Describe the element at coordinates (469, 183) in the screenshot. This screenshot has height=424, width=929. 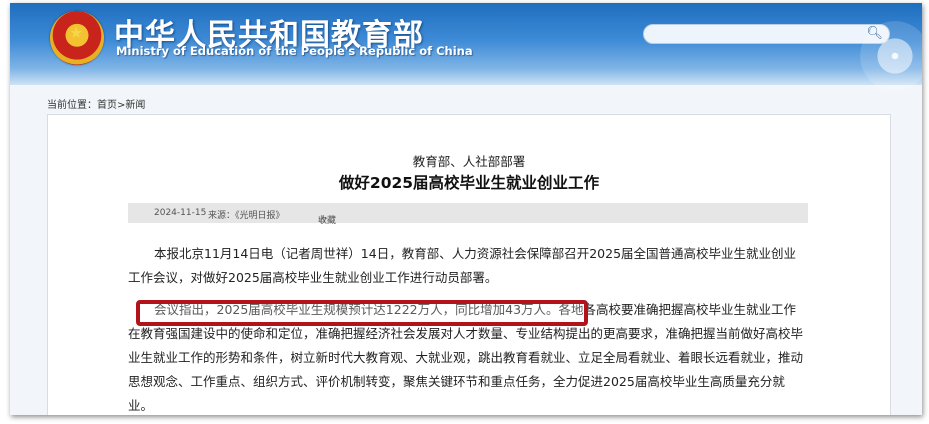
I see `article-headline: 做好2025届高校毕业生就业创业工作` at that location.